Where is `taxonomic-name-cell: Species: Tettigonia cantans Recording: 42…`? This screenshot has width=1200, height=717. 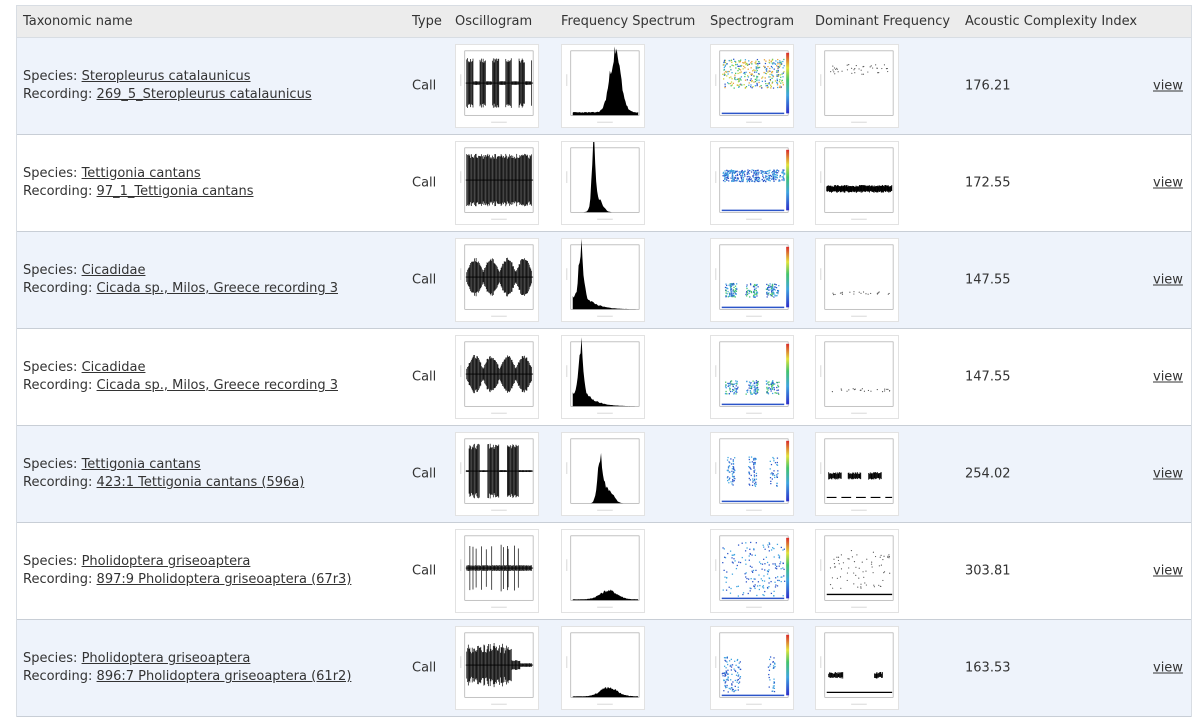 taxonomic-name-cell: Species: Tettigonia cantans Recording: 42… is located at coordinates (163, 474).